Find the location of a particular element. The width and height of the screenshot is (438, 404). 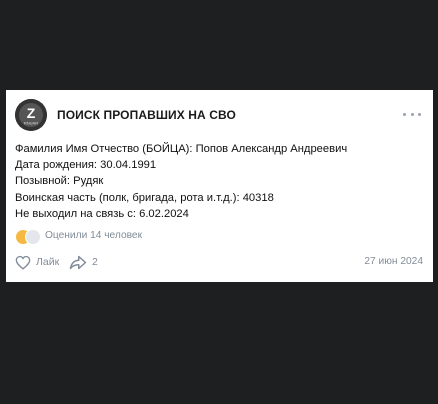

community-avatar: Z RNUAR is located at coordinates (31, 115).